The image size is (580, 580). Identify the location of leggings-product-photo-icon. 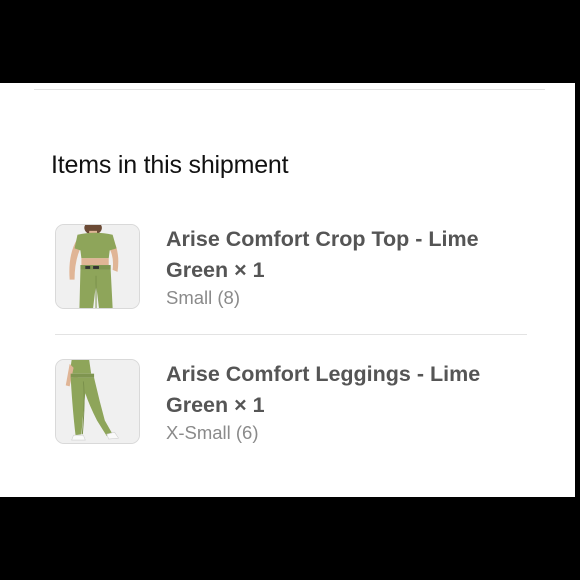
(97, 401).